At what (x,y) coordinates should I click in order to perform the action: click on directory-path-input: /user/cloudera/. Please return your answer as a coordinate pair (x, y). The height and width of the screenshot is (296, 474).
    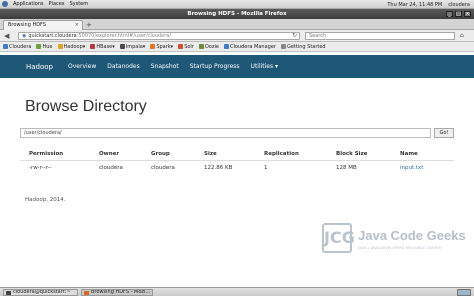
    Looking at the image, I should click on (225, 133).